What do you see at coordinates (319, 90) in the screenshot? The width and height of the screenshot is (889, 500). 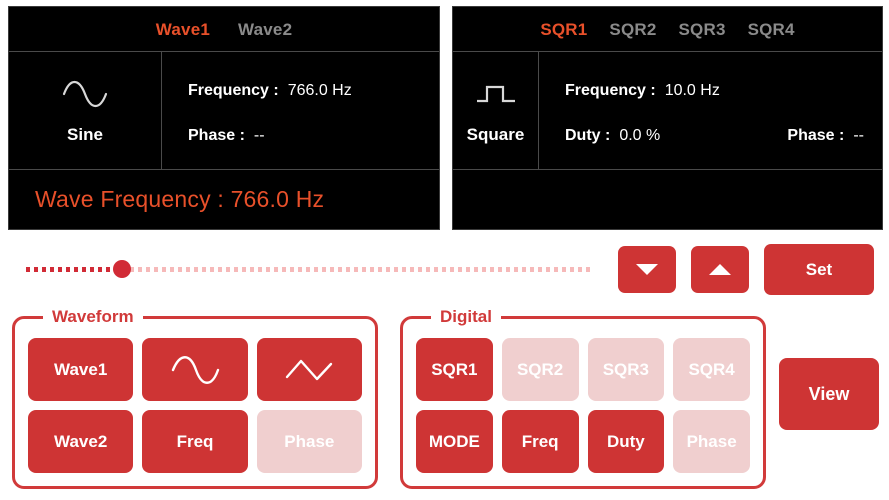 I see `wave-frequency-value: 766.0 Hz` at bounding box center [319, 90].